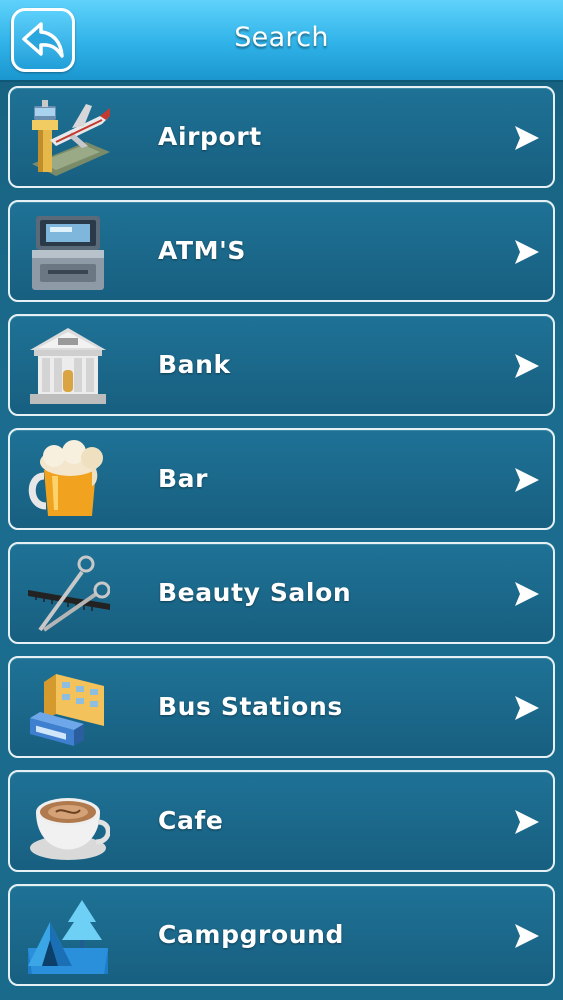  I want to click on beer-mug-icon, so click(68, 480).